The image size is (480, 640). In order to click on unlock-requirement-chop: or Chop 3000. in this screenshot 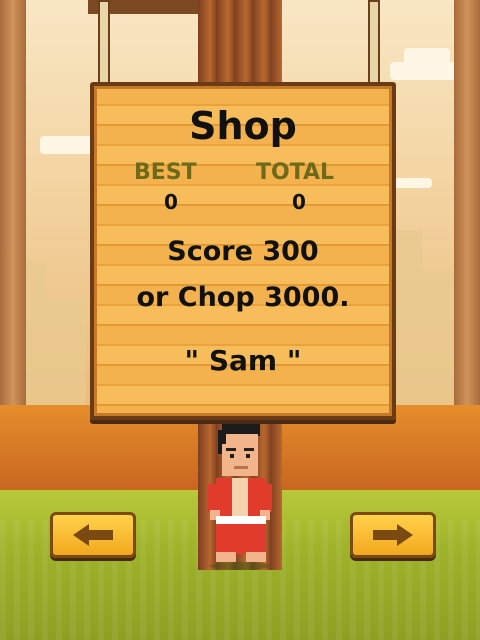, I will do `click(243, 297)`.